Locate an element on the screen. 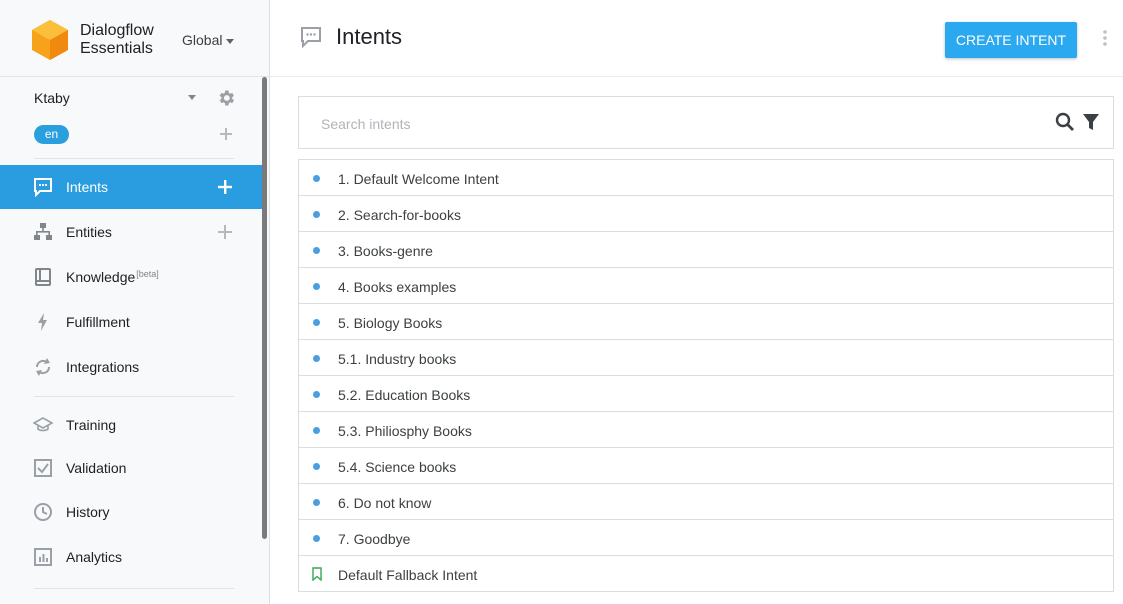 The width and height of the screenshot is (1123, 604). lightning-bolt-icon is located at coordinates (42, 322).